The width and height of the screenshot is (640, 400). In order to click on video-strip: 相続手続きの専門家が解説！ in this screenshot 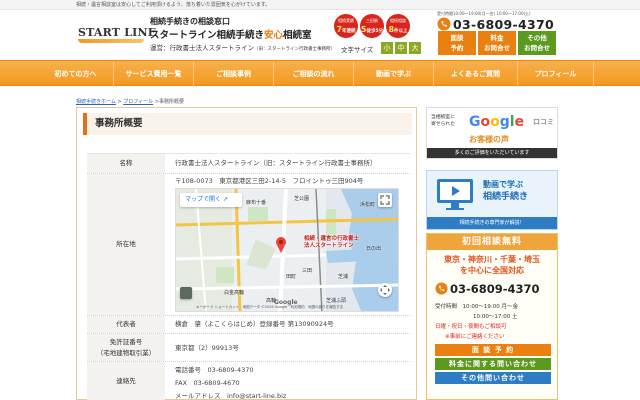, I will do `click(492, 223)`.